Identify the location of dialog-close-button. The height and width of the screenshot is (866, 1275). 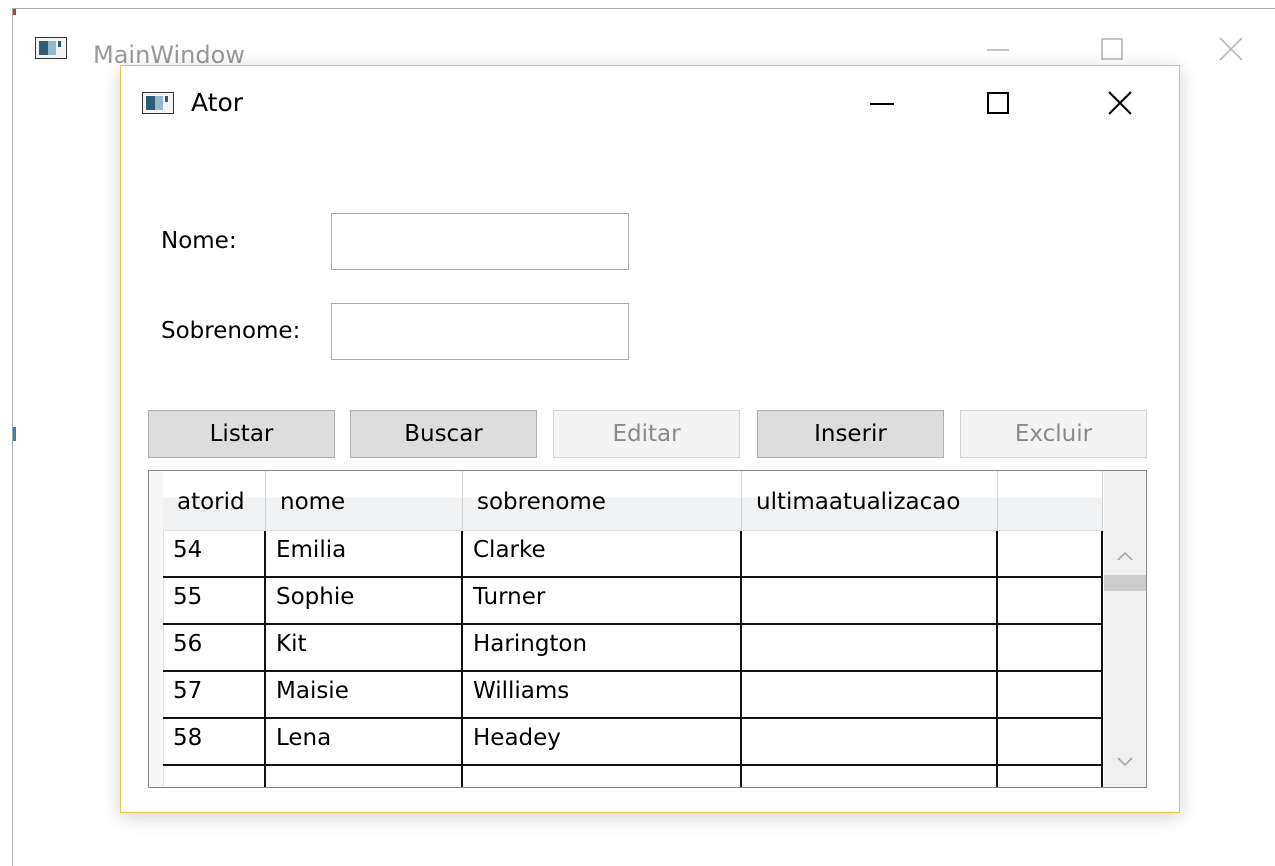
(1120, 103).